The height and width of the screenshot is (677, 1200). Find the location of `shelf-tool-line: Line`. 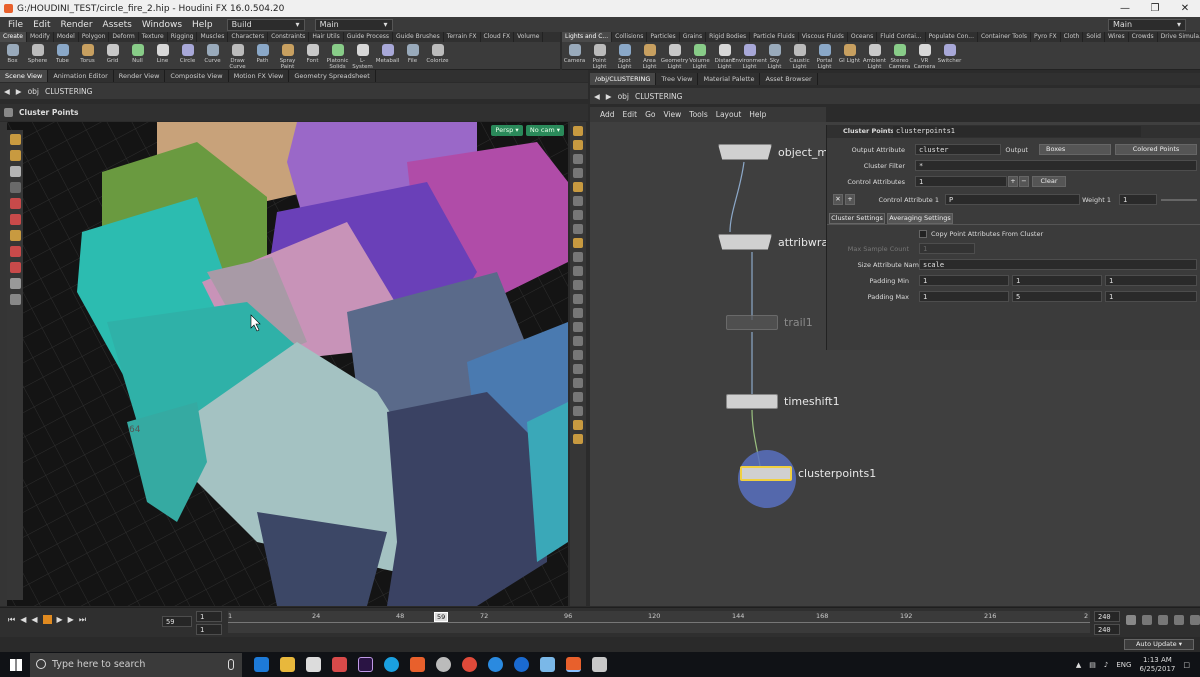

shelf-tool-line: Line is located at coordinates (162, 54).